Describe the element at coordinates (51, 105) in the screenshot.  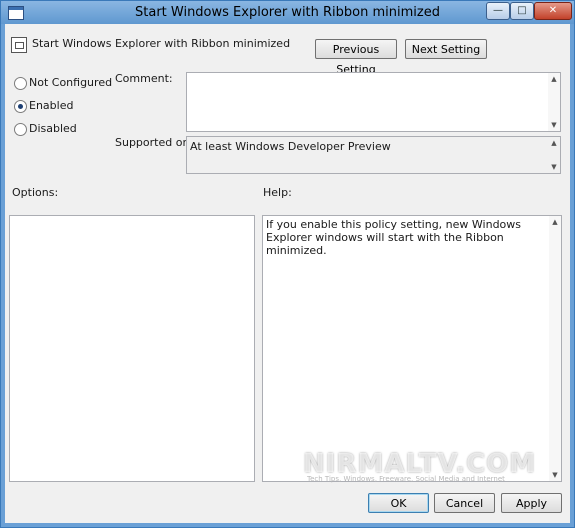
I see `radio-label: Enabled` at that location.